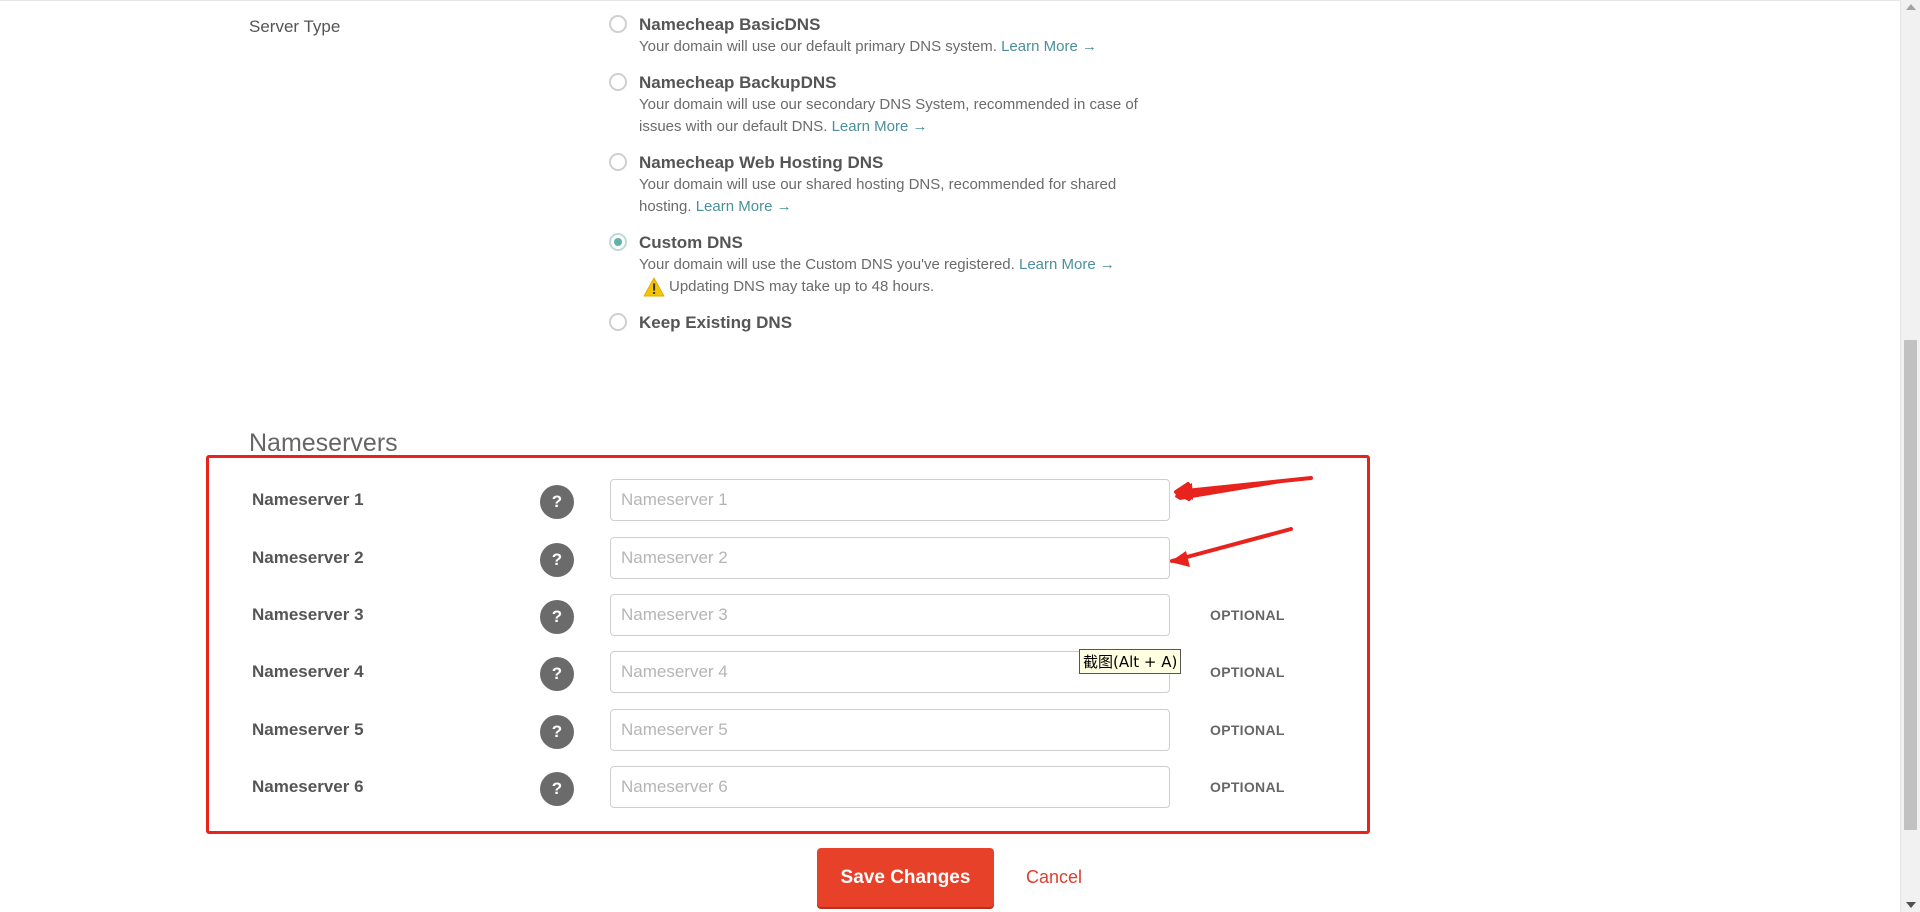 The width and height of the screenshot is (1920, 912). I want to click on radio-custom-dns, so click(618, 242).